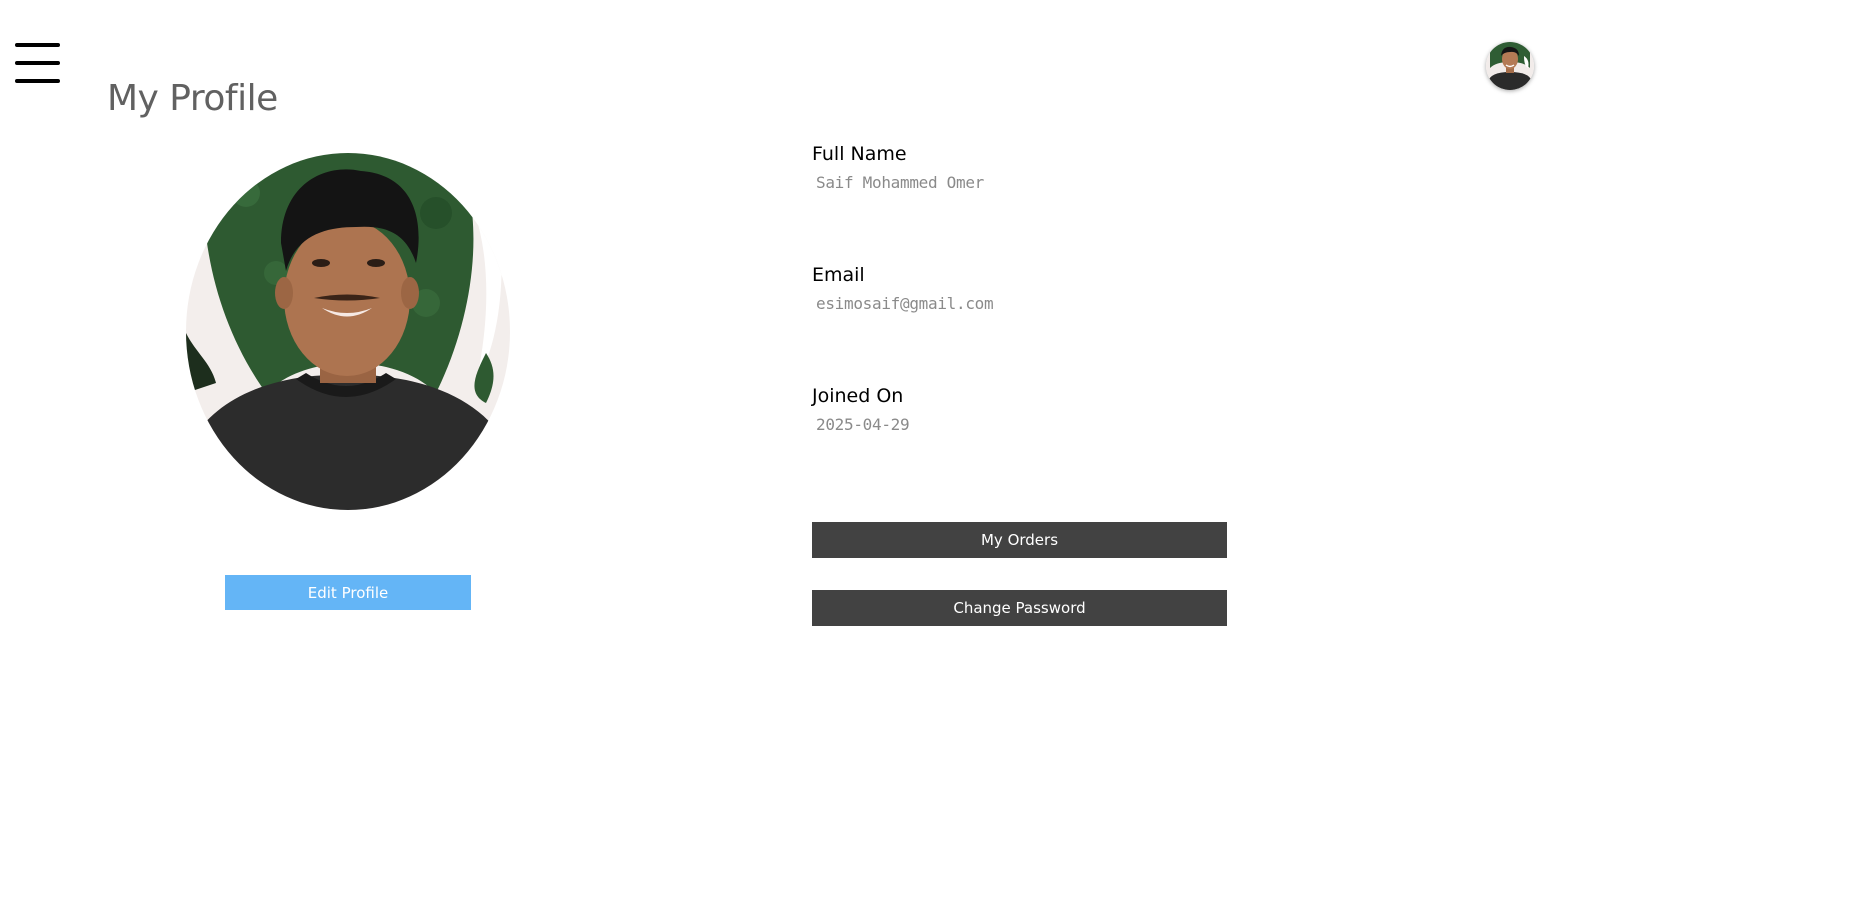 Image resolution: width=1860 pixels, height=901 pixels. I want to click on joined-on-field: Joined On 2025-04-29, so click(861, 409).